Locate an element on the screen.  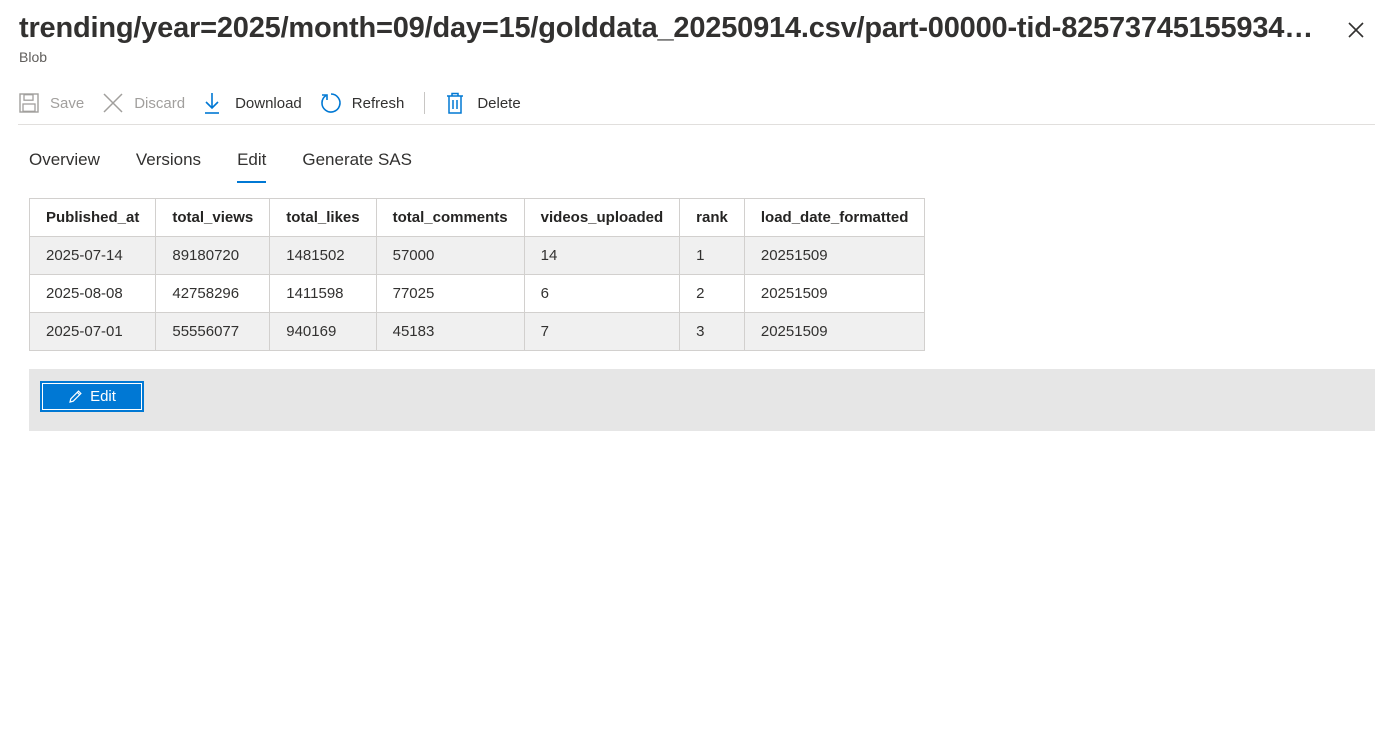
save-button: Save is located at coordinates (51, 103).